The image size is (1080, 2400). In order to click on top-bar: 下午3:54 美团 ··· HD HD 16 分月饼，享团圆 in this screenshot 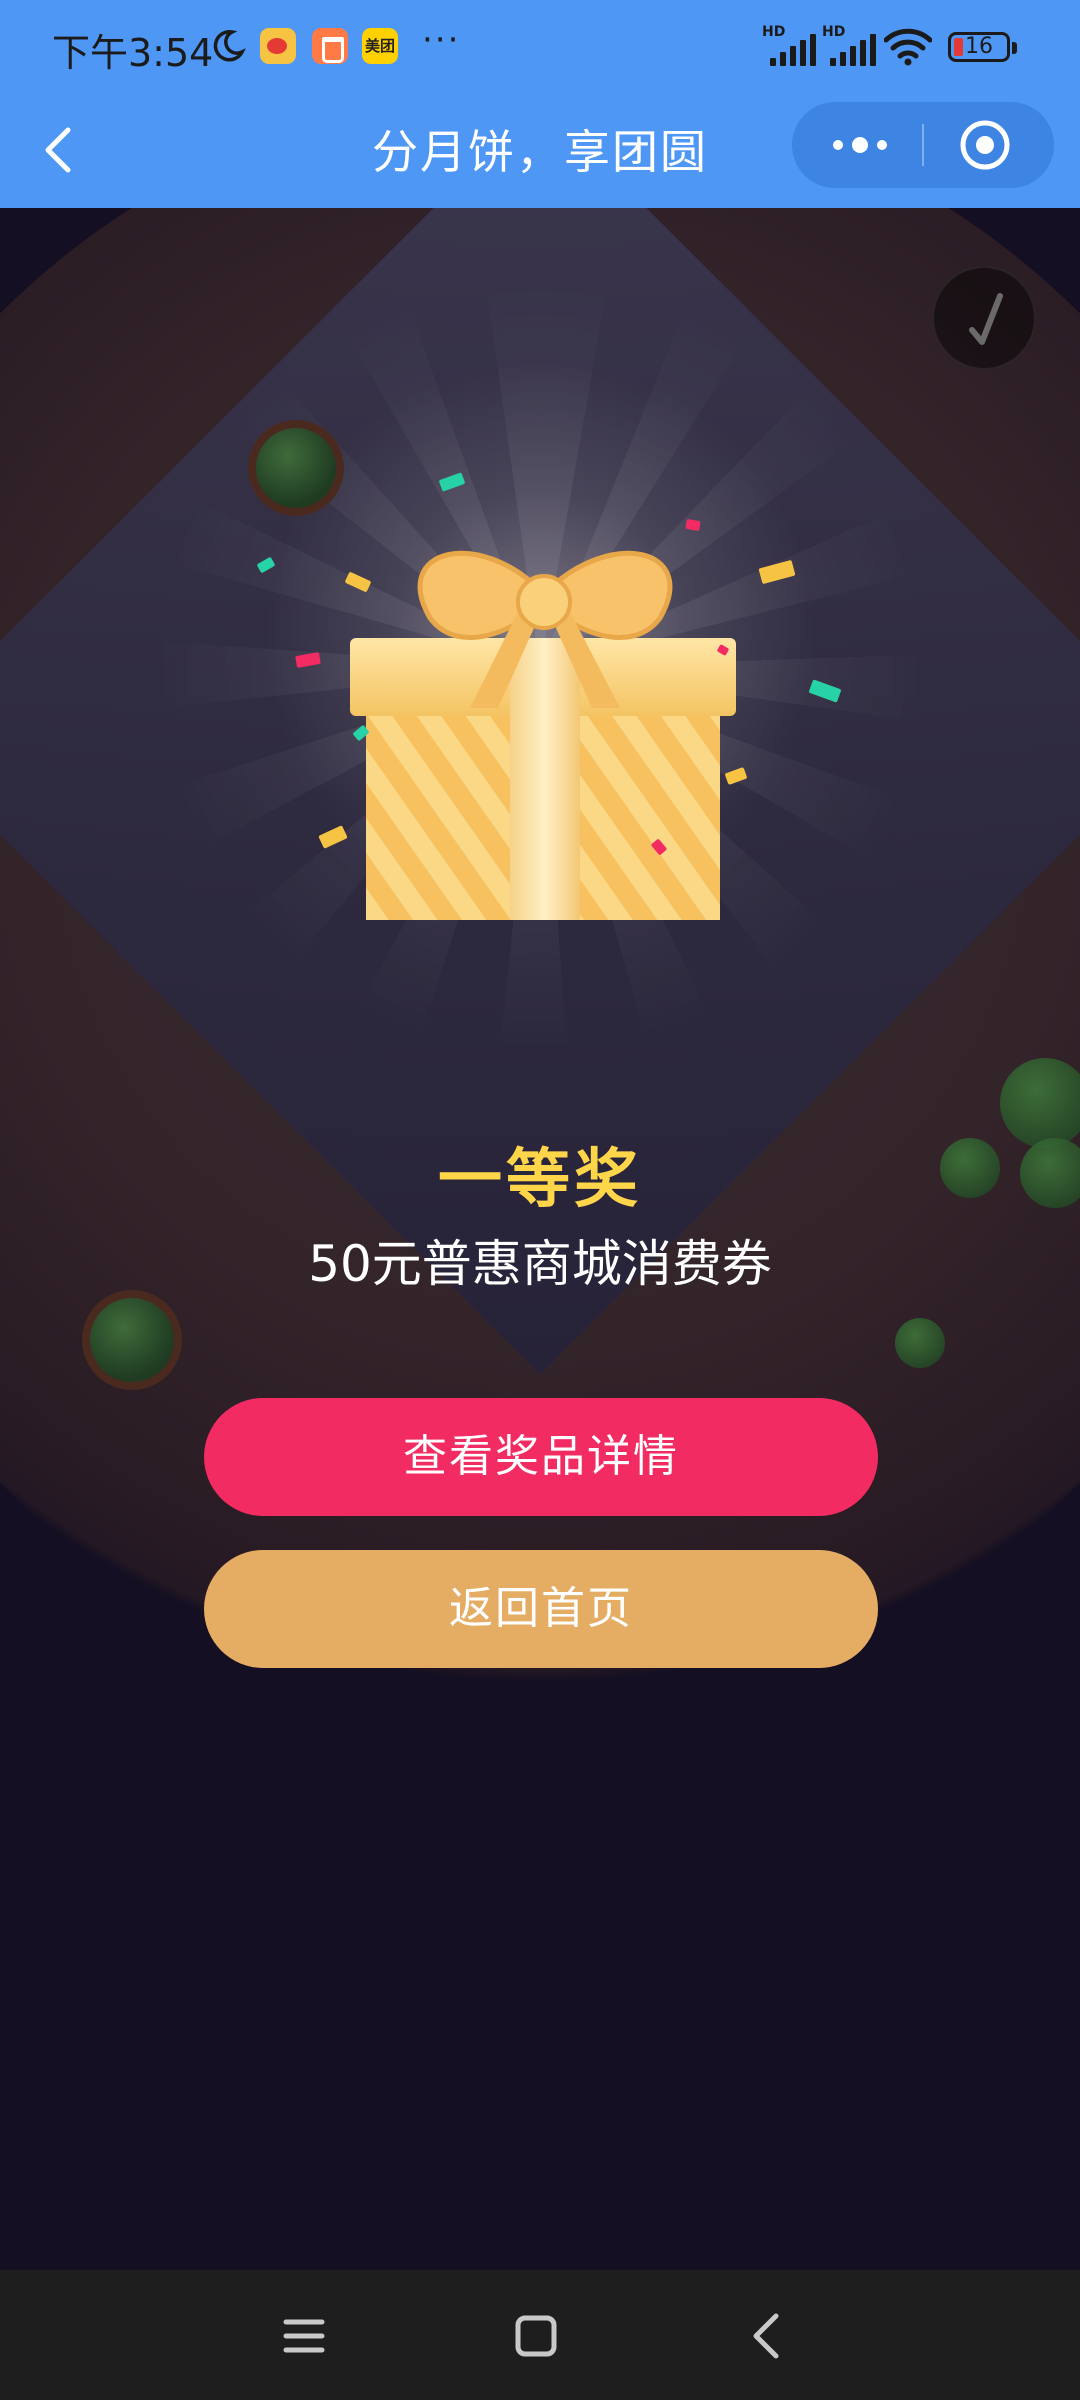, I will do `click(540, 104)`.